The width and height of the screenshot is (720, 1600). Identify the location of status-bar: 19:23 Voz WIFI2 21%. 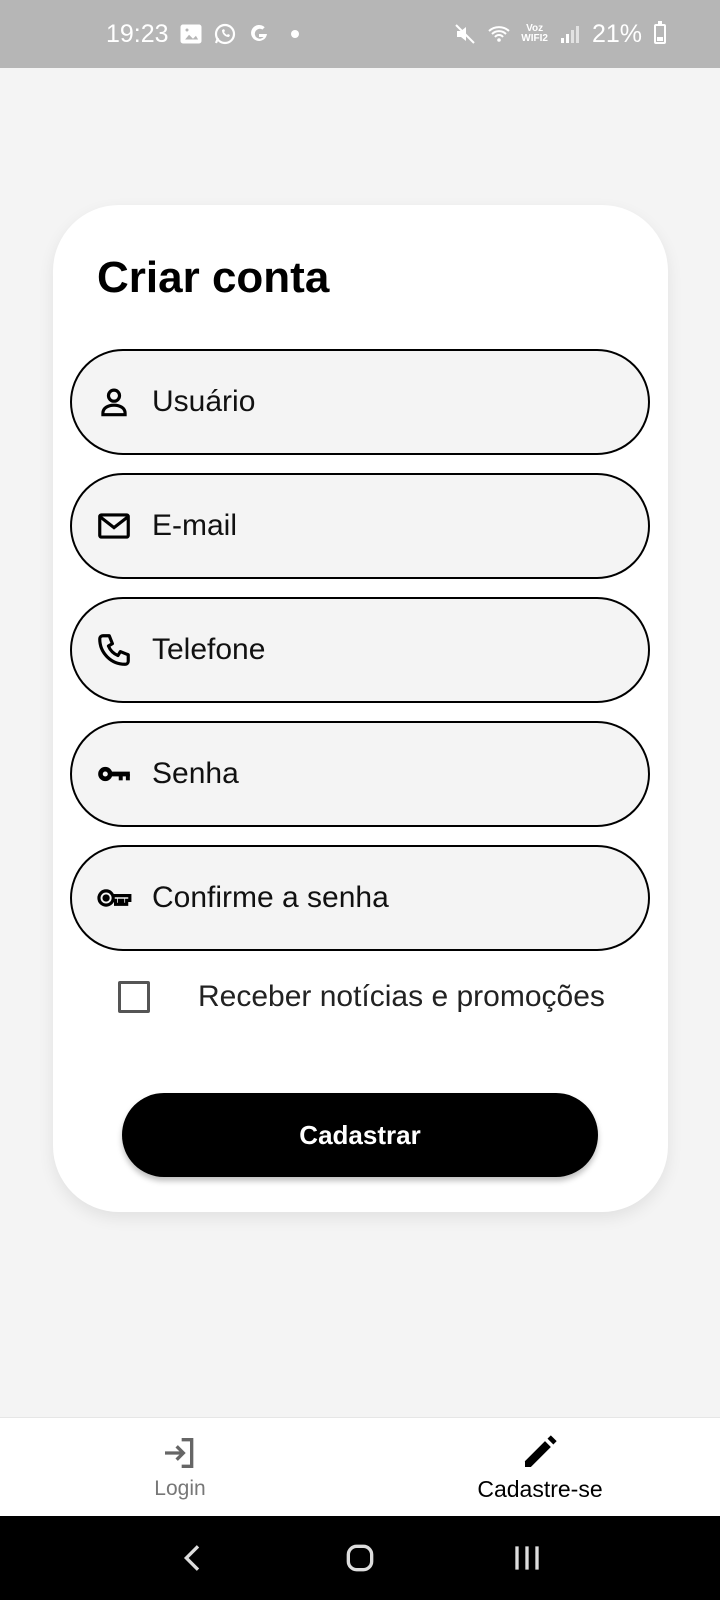
(360, 34).